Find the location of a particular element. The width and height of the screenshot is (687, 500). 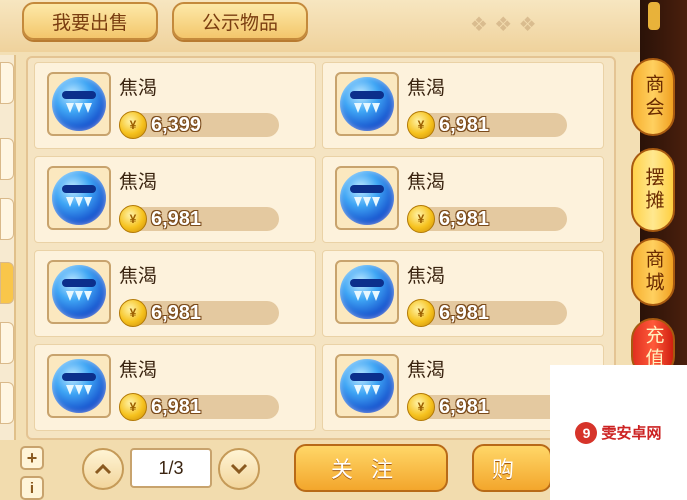

next-page-button is located at coordinates (239, 469).